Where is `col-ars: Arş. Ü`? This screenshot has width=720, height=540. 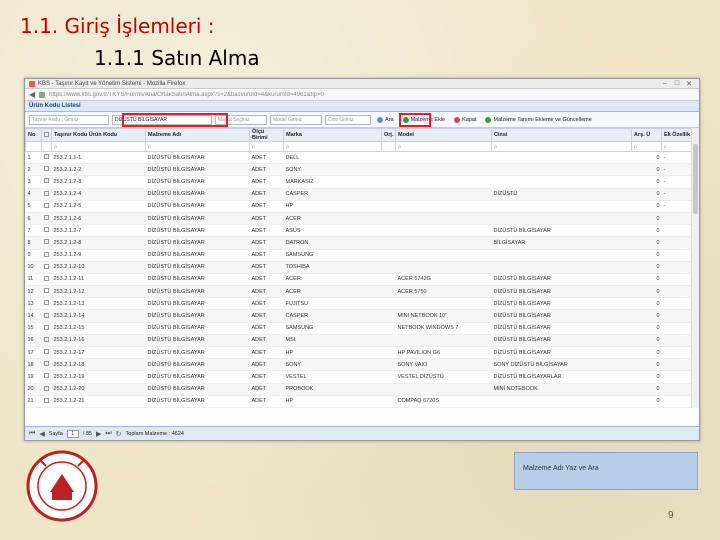 col-ars: Arş. Ü is located at coordinates (647, 135).